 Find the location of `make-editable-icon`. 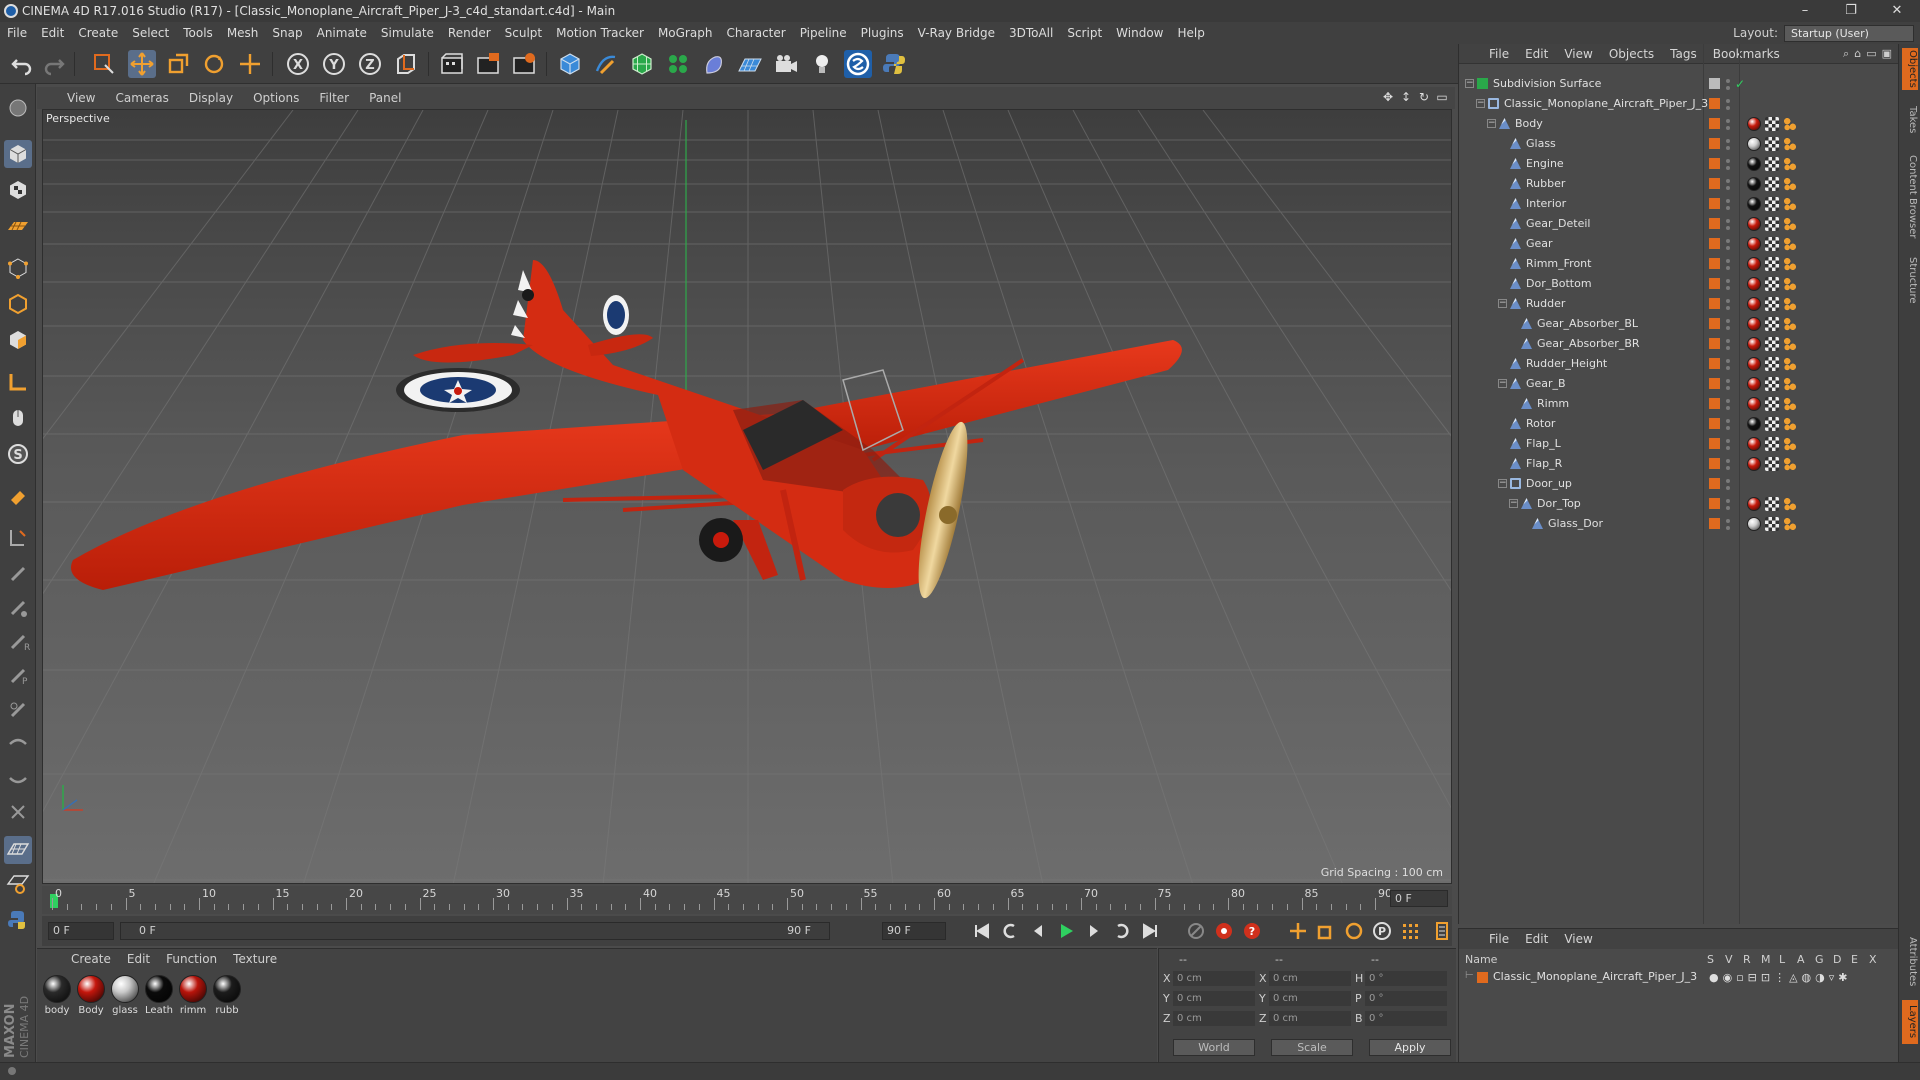

make-editable-icon is located at coordinates (18, 108).